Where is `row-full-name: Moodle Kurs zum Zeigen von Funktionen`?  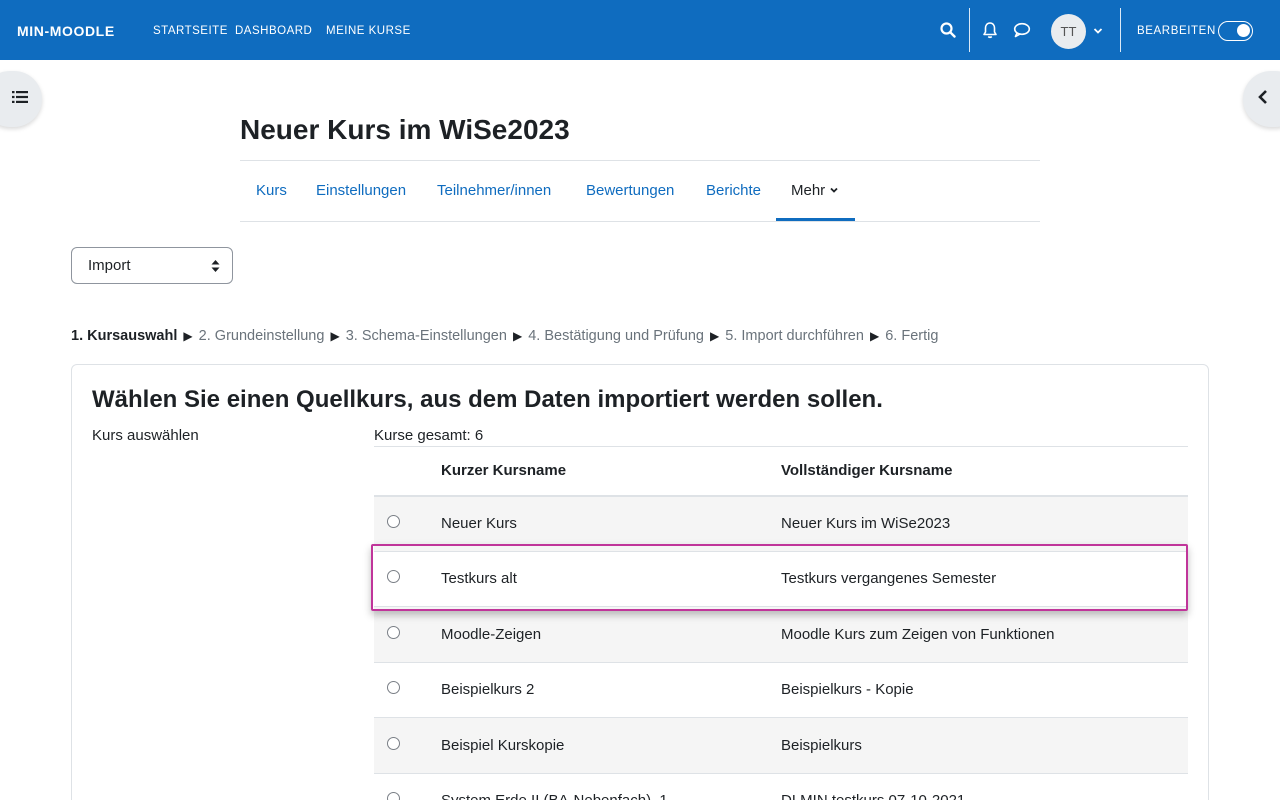
row-full-name: Moodle Kurs zum Zeigen von Funktionen is located at coordinates (979, 634).